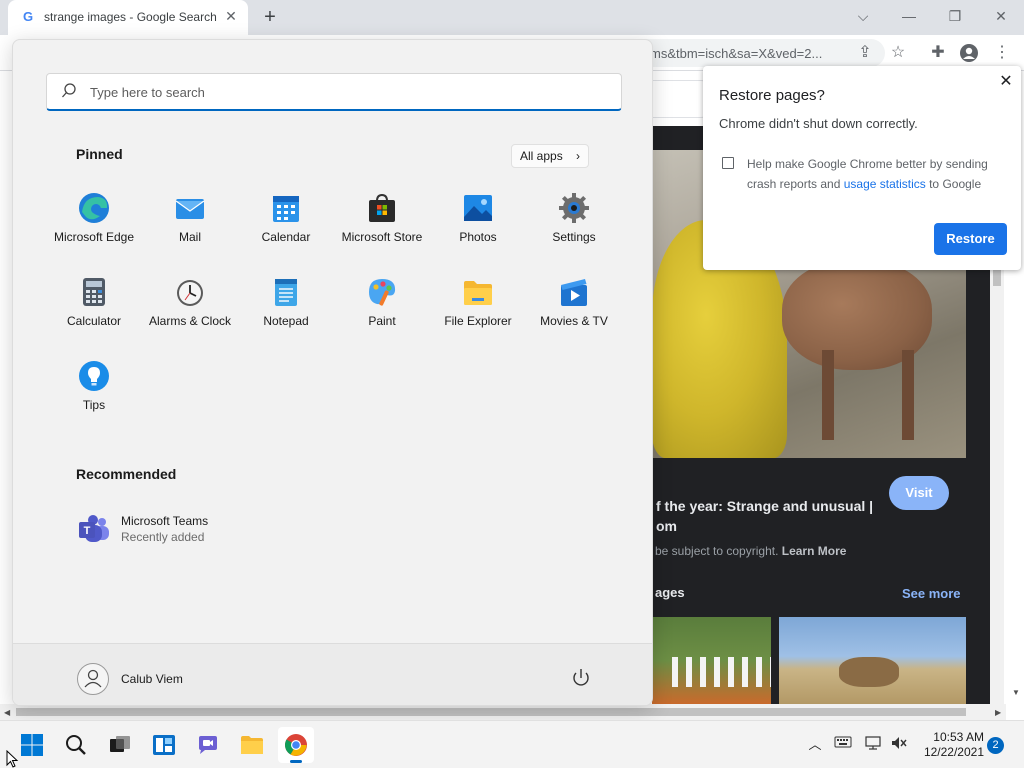 The height and width of the screenshot is (768, 1024). I want to click on widgets-icon, so click(164, 745).